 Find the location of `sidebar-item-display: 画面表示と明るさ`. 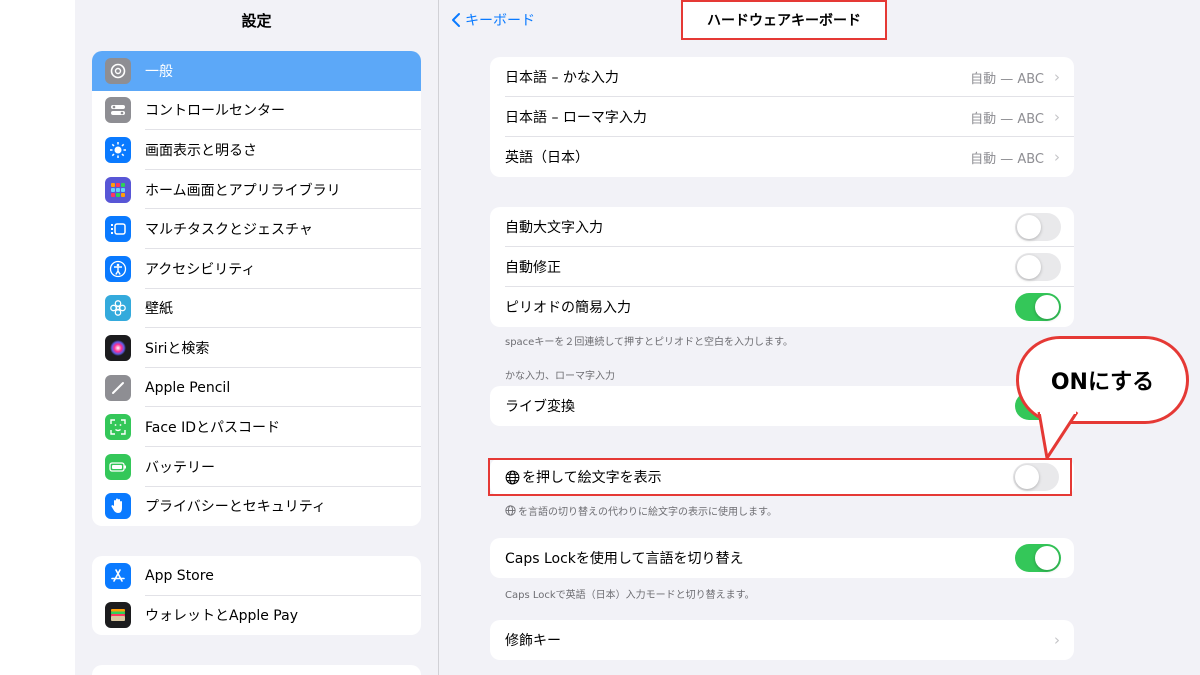

sidebar-item-display: 画面表示と明るさ is located at coordinates (256, 150).